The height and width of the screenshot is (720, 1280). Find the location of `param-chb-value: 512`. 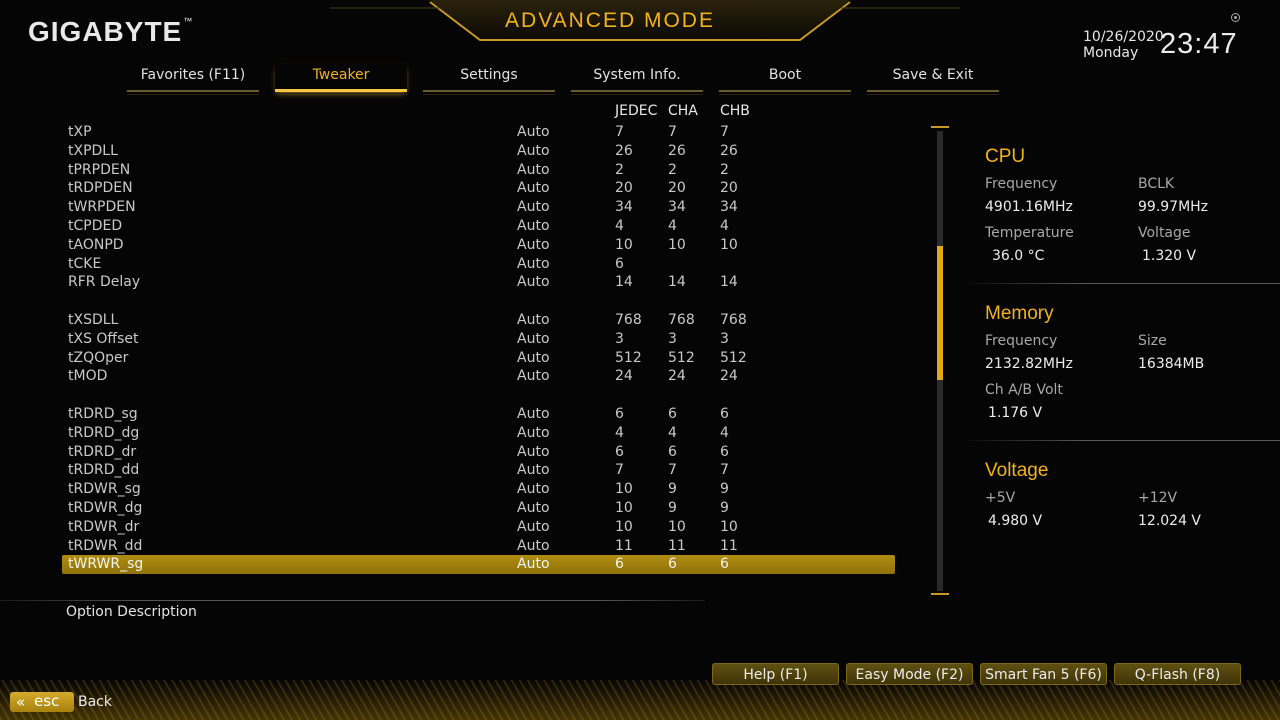

param-chb-value: 512 is located at coordinates (733, 357).